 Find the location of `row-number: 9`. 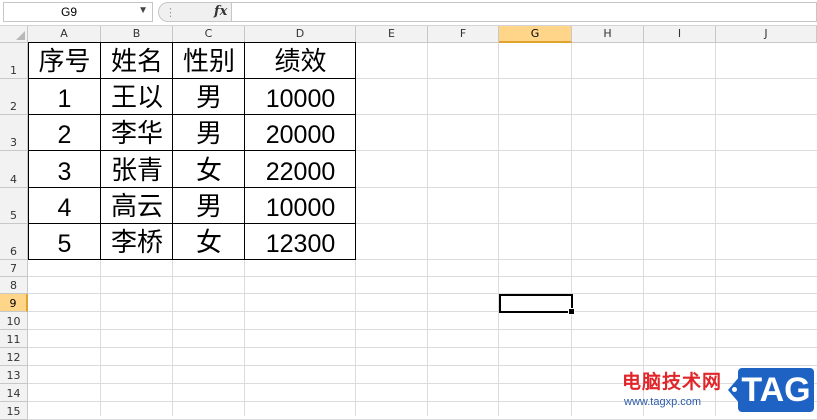

row-number: 9 is located at coordinates (13, 303).